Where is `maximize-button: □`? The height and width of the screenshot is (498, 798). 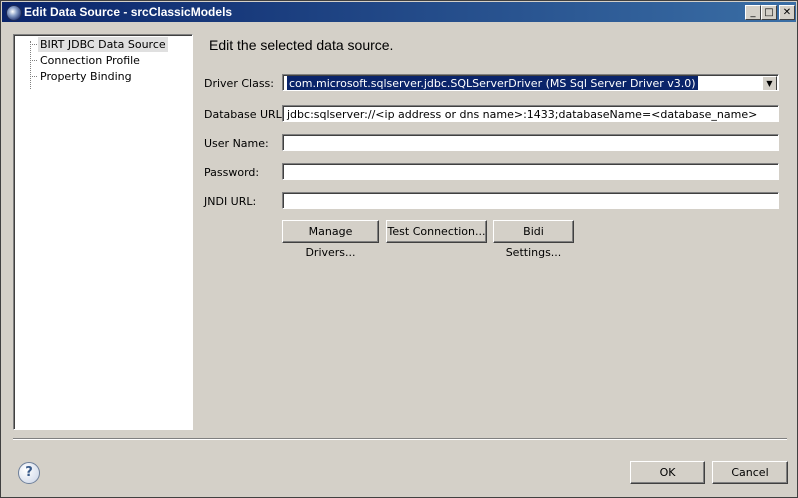
maximize-button: □ is located at coordinates (769, 12).